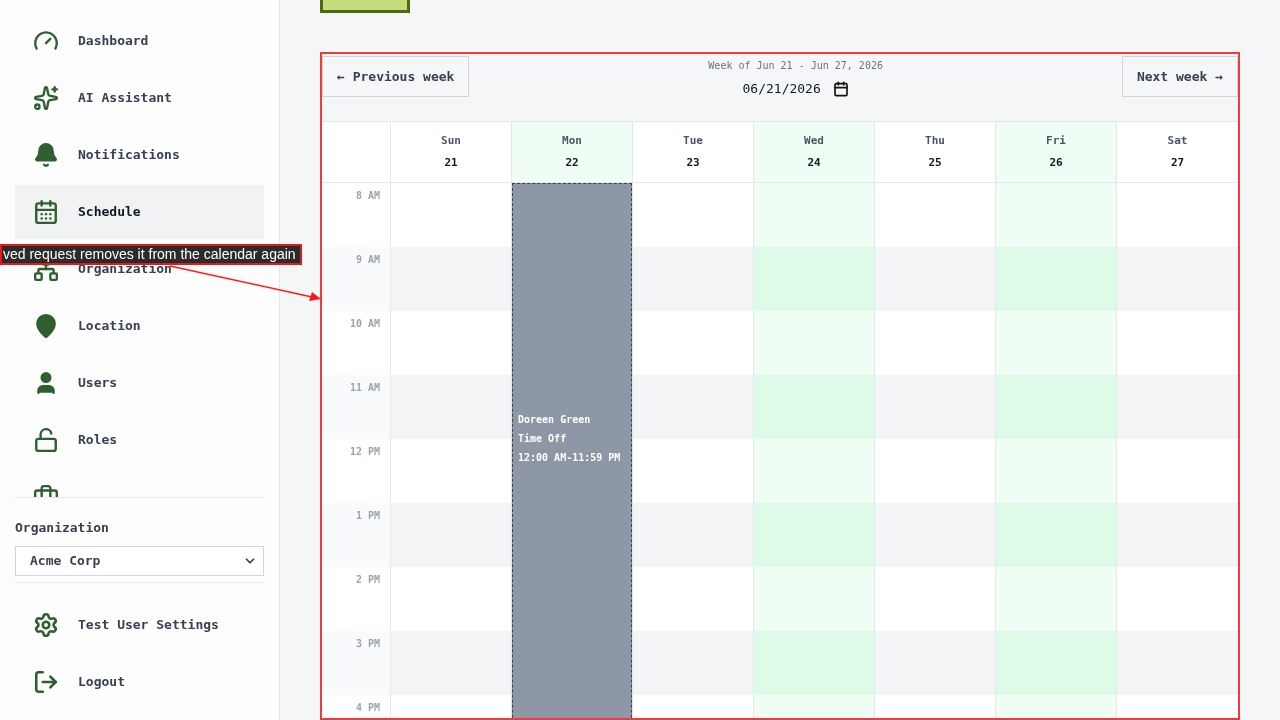  I want to click on organization-label: Organization, so click(62, 528).